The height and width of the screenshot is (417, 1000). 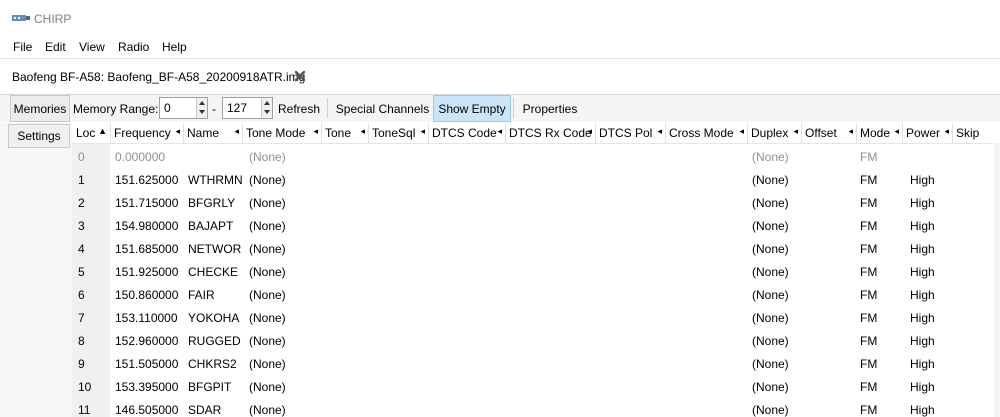 What do you see at coordinates (146, 318) in the screenshot?
I see `cell-frequency: 153.110000` at bounding box center [146, 318].